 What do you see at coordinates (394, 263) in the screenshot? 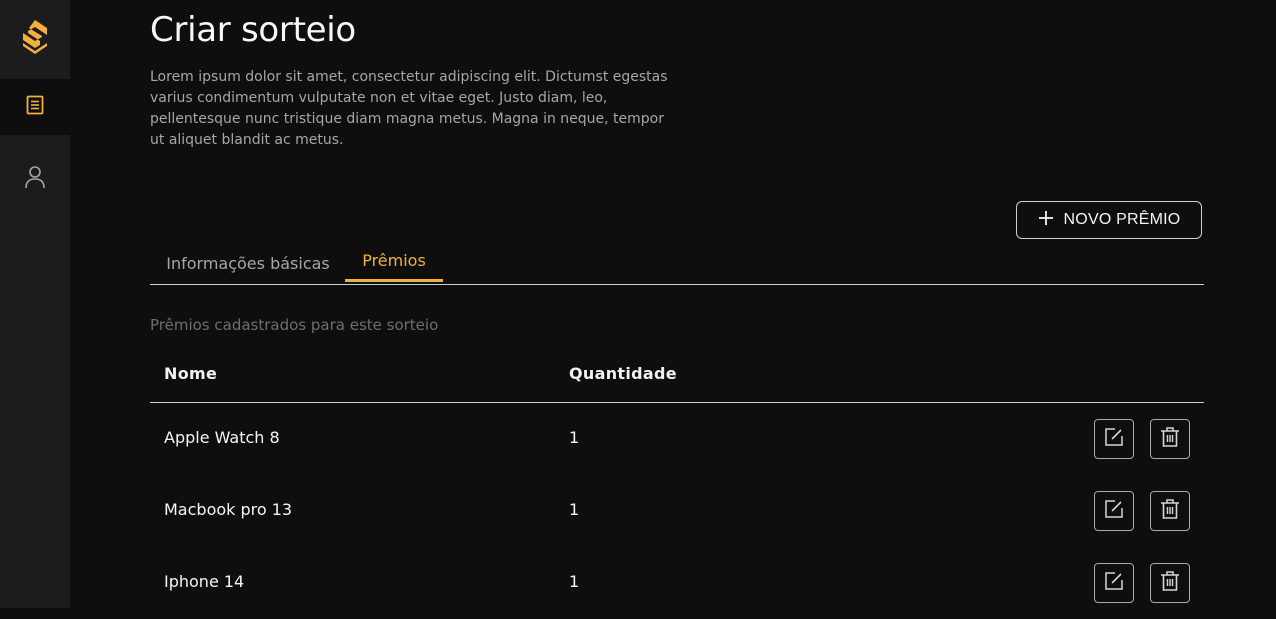
I see `tab-prizes: Prêmios` at bounding box center [394, 263].